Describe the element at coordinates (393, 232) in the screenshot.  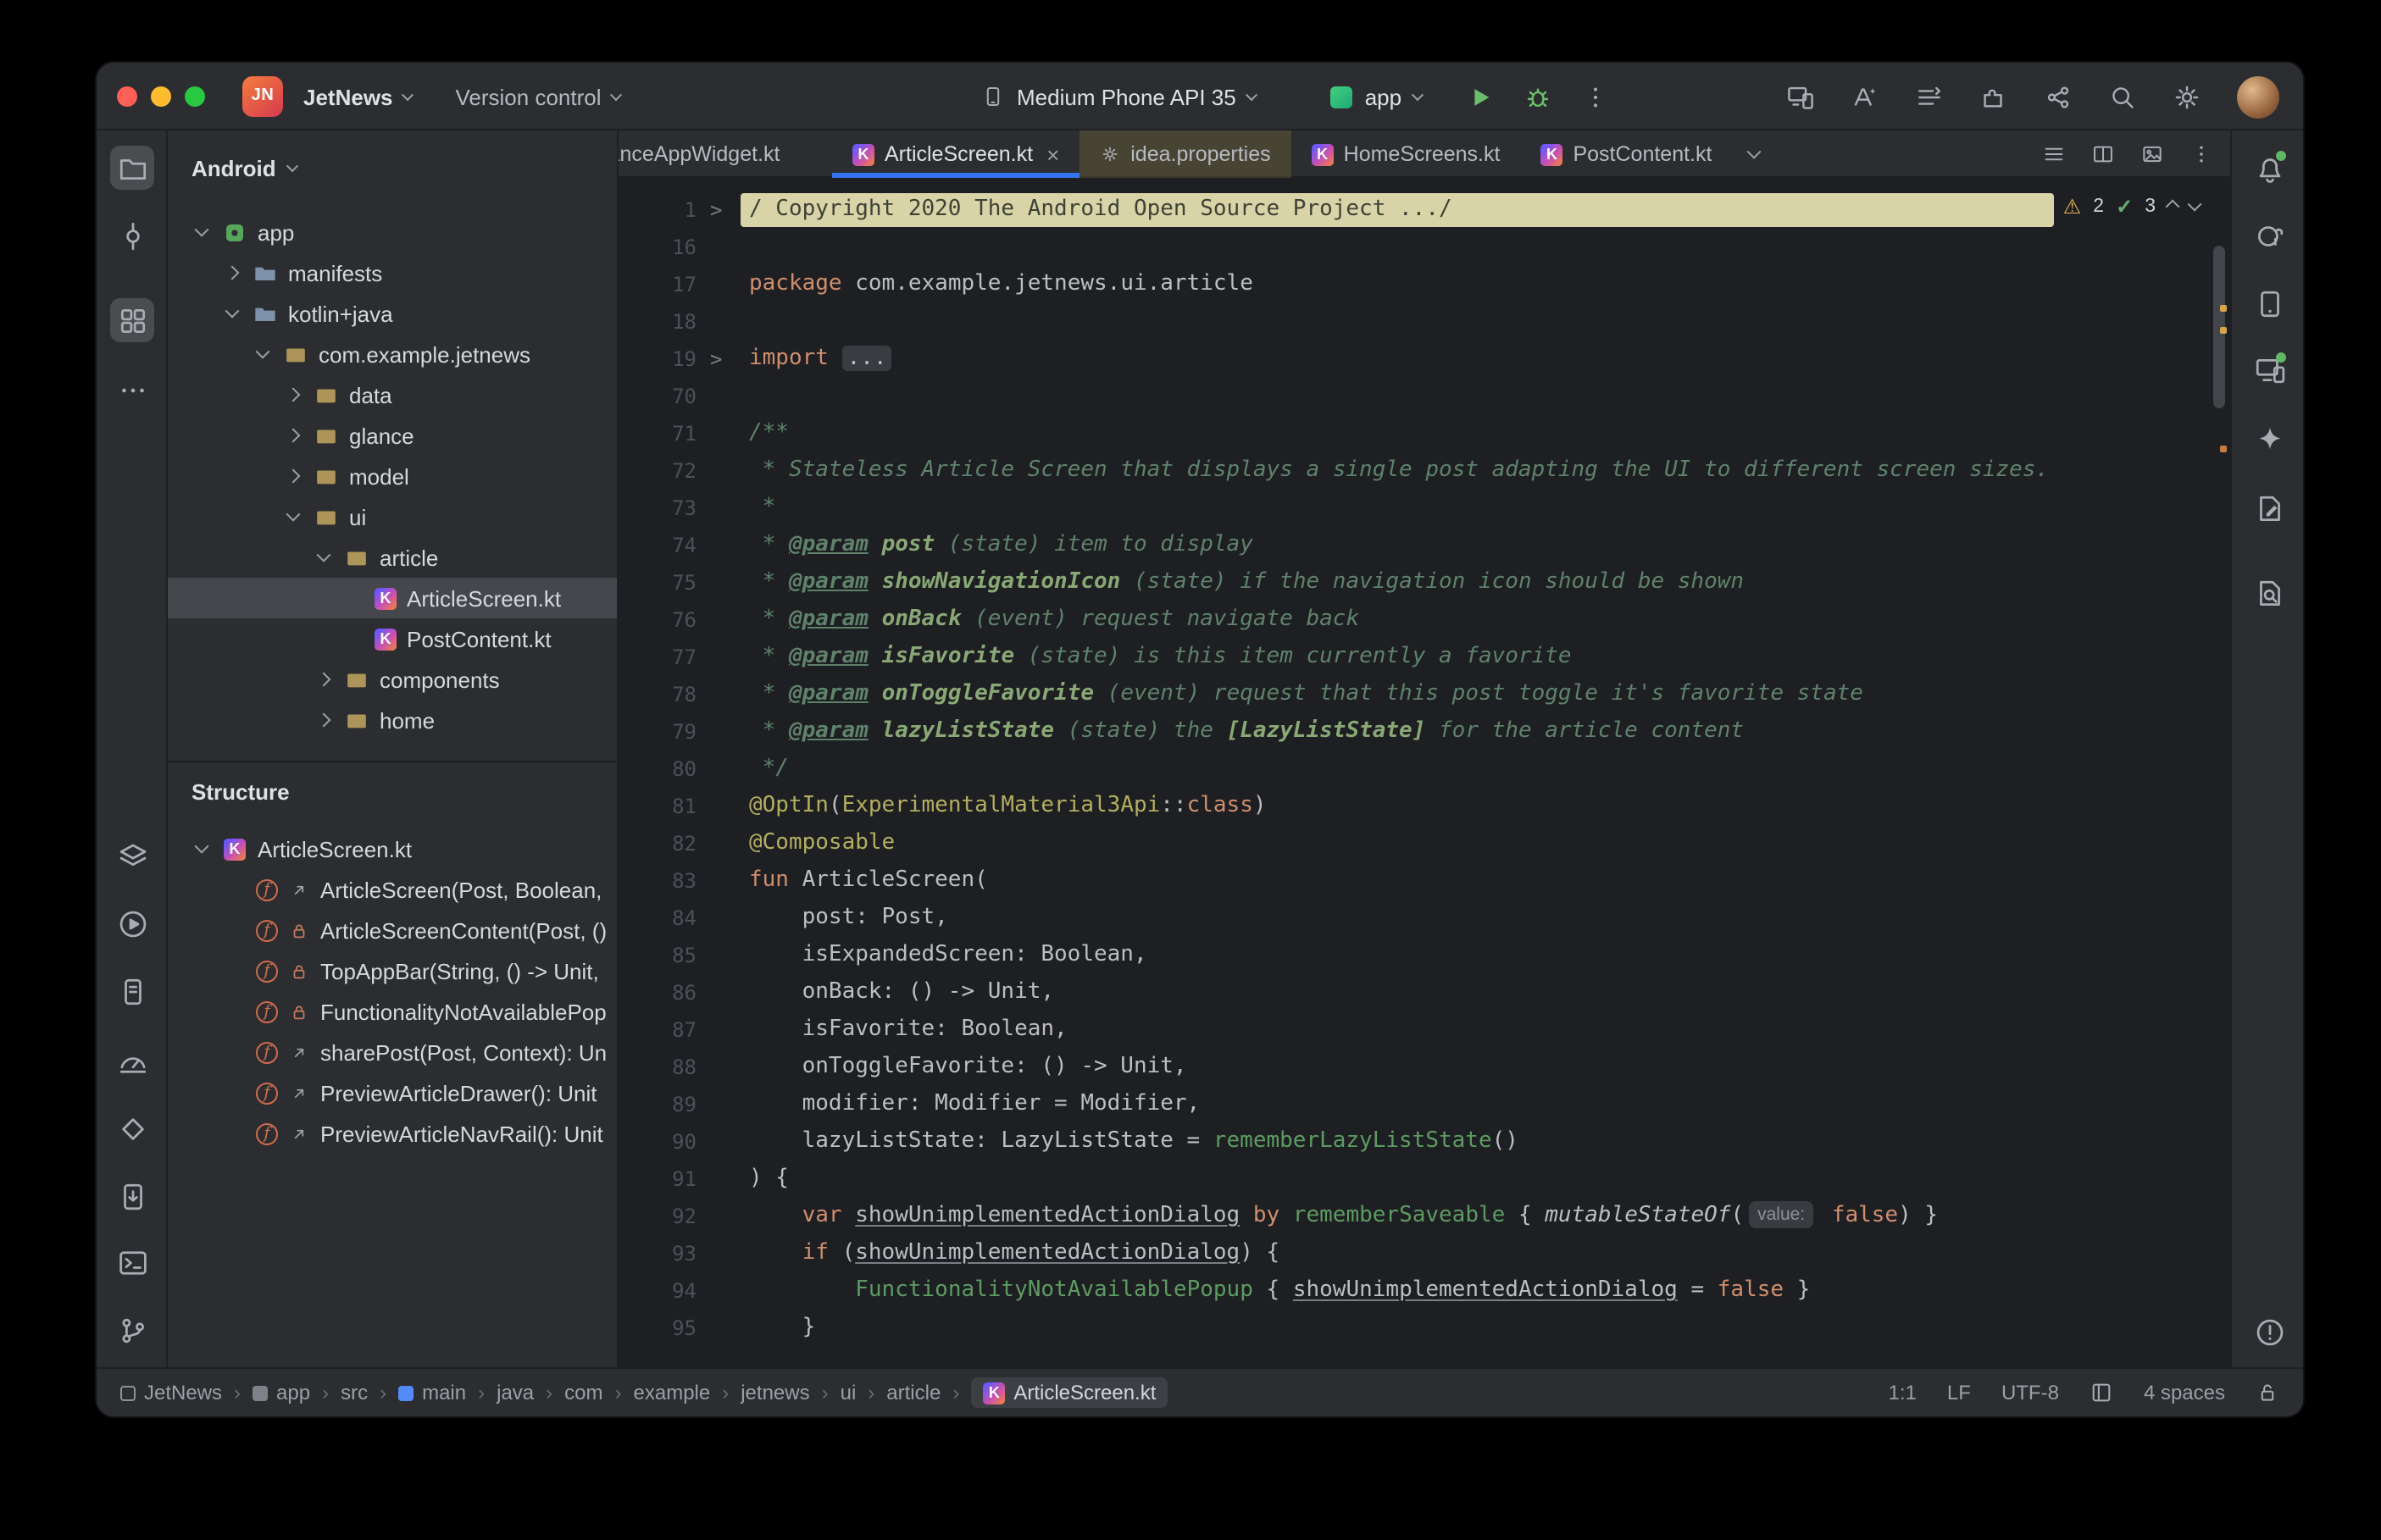
I see `tree-item-app: app` at that location.